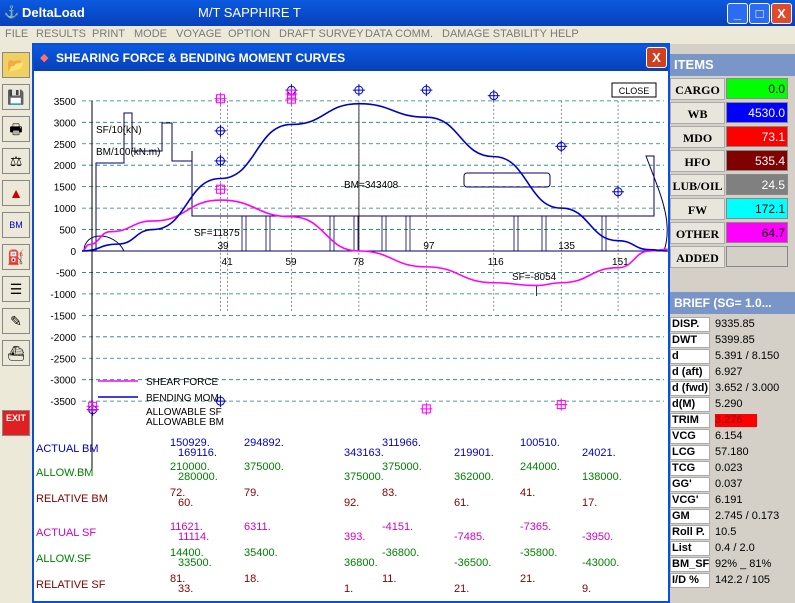  What do you see at coordinates (757, 112) in the screenshot?
I see `item-value-wb: 4530.0` at bounding box center [757, 112].